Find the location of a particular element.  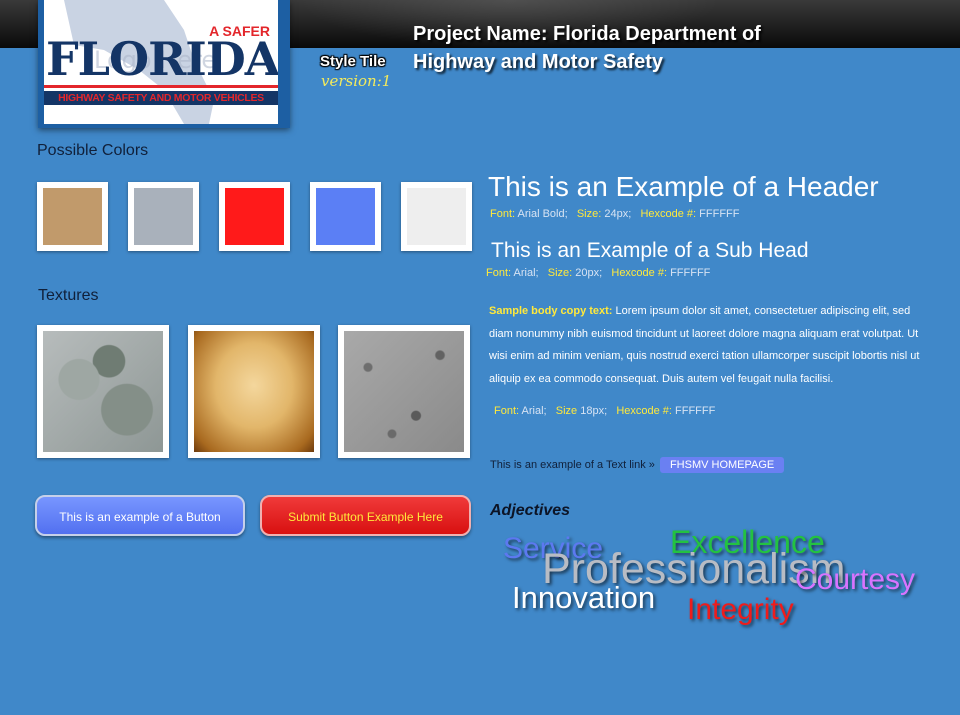

spec-value: Arial Bold; is located at coordinates (541, 214).